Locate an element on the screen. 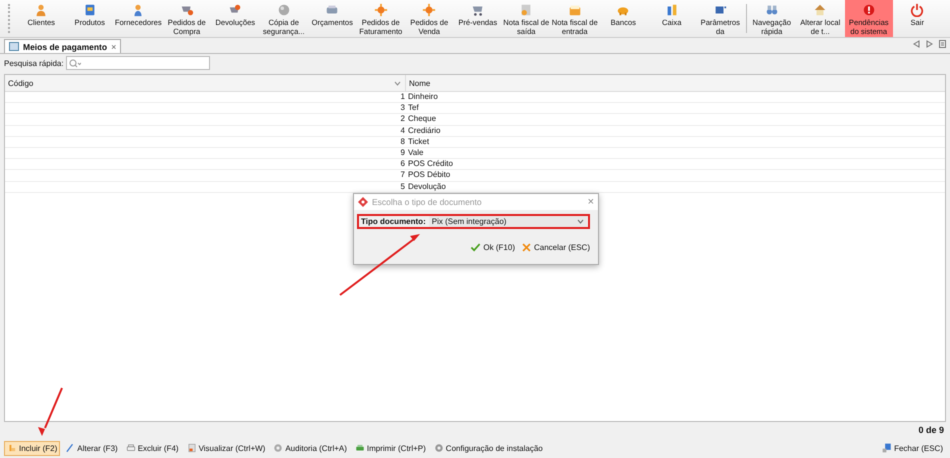 The image size is (950, 458). warning-icon is located at coordinates (869, 10).